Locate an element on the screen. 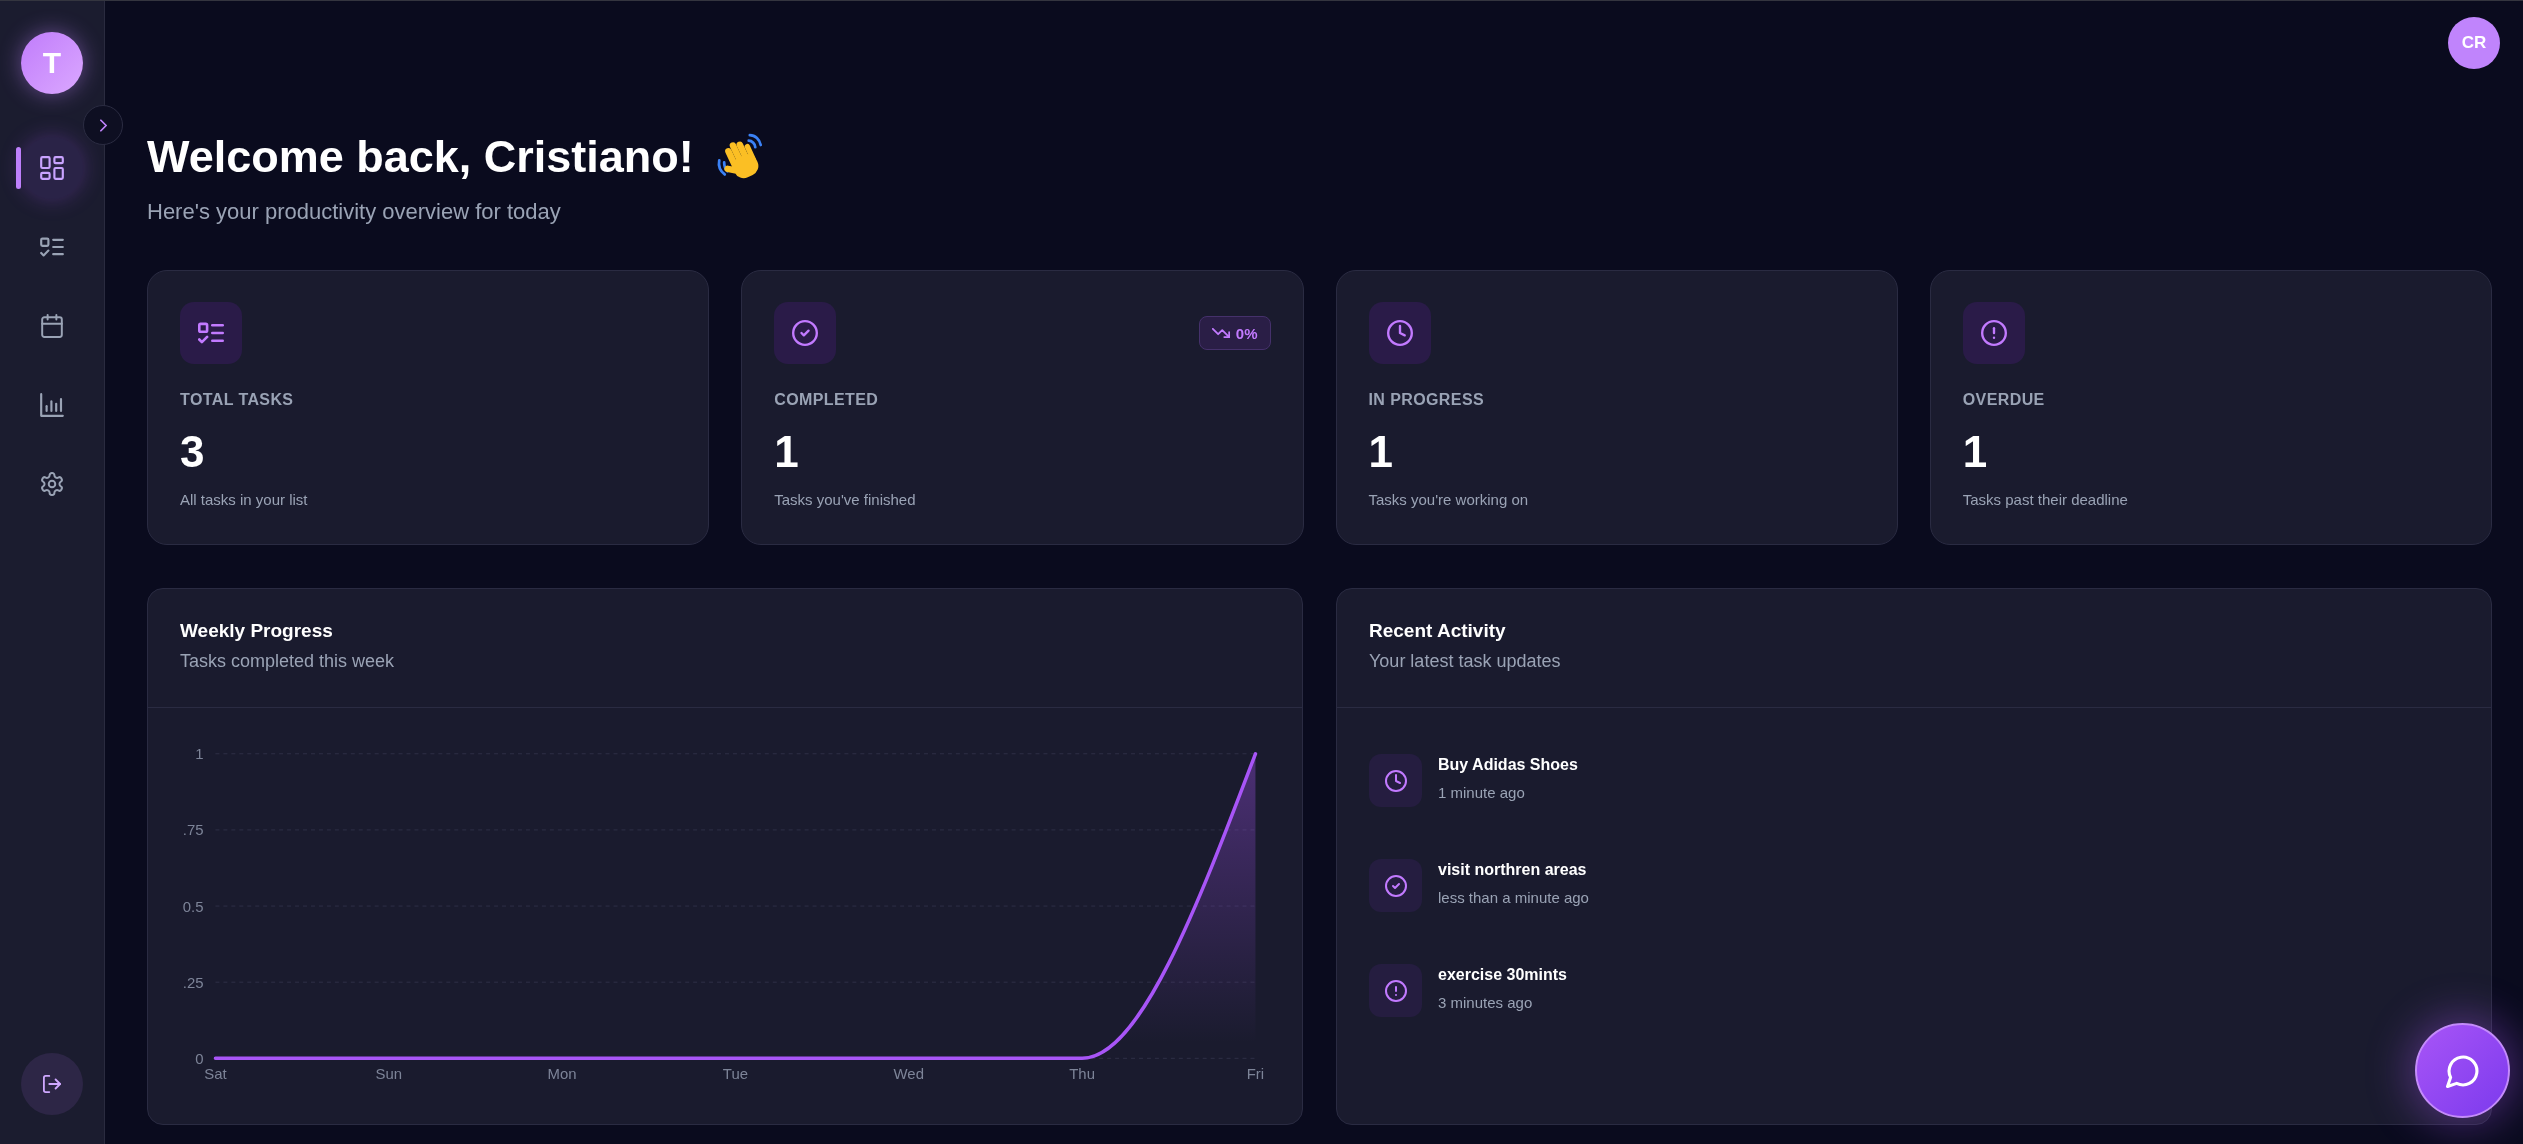 The height and width of the screenshot is (1144, 2523). x-axis-label: Sat is located at coordinates (215, 1073).